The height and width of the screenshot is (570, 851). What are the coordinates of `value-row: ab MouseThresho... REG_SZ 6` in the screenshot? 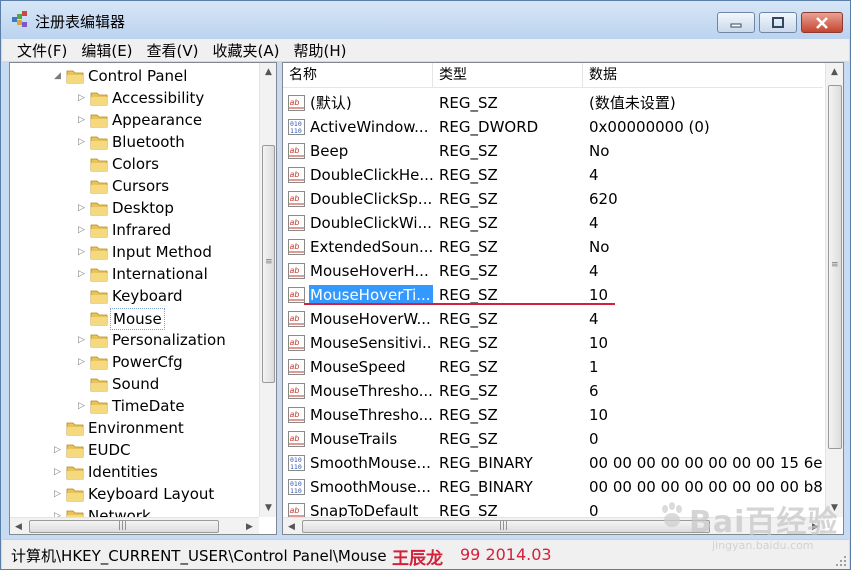 It's located at (553, 391).